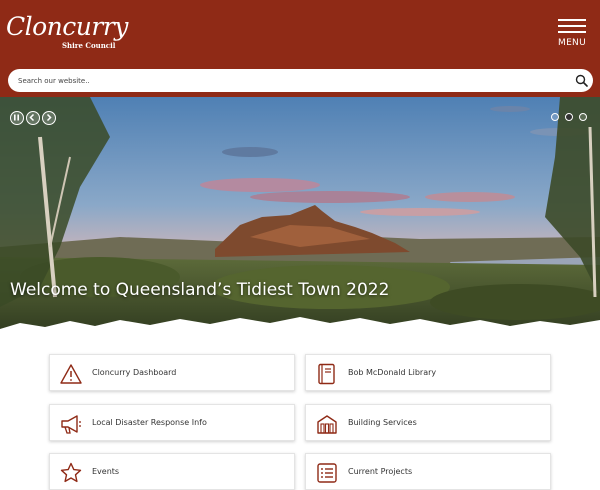  I want to click on logo-subtitle: Shire Council, so click(89, 45).